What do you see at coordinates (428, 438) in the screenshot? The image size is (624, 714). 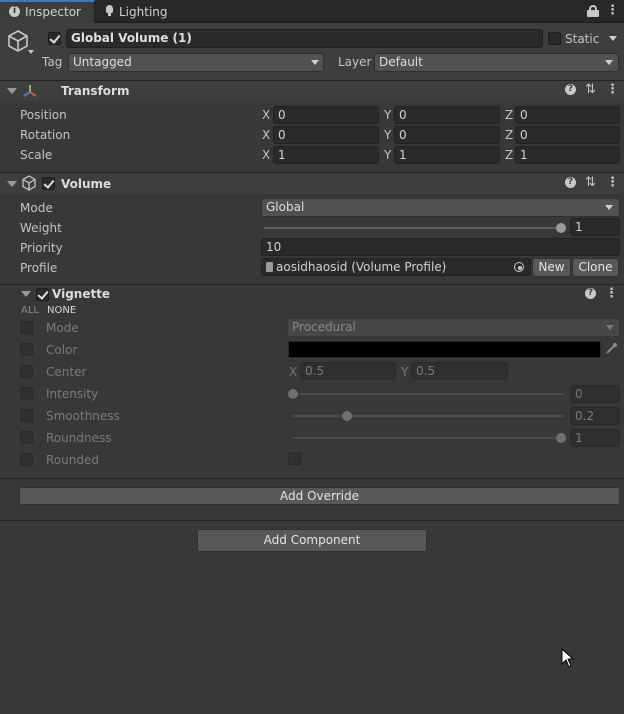 I see `roundness-slider-track` at bounding box center [428, 438].